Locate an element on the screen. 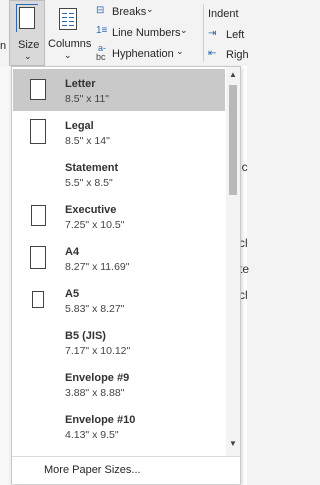 Image resolution: width=320 pixels, height=485 pixels. columns-icon is located at coordinates (68, 19).